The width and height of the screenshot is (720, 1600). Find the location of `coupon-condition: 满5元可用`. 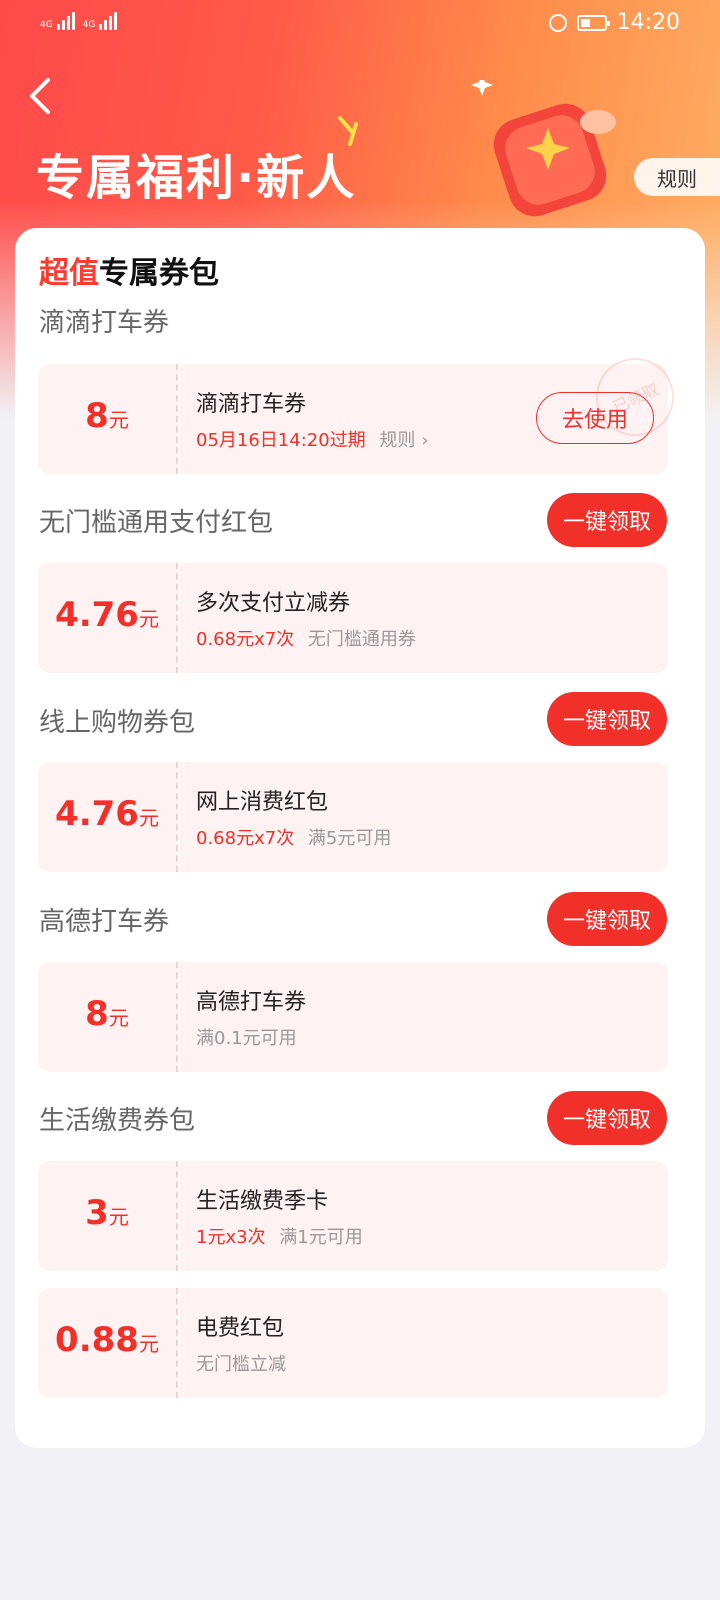

coupon-condition: 满5元可用 is located at coordinates (349, 838).